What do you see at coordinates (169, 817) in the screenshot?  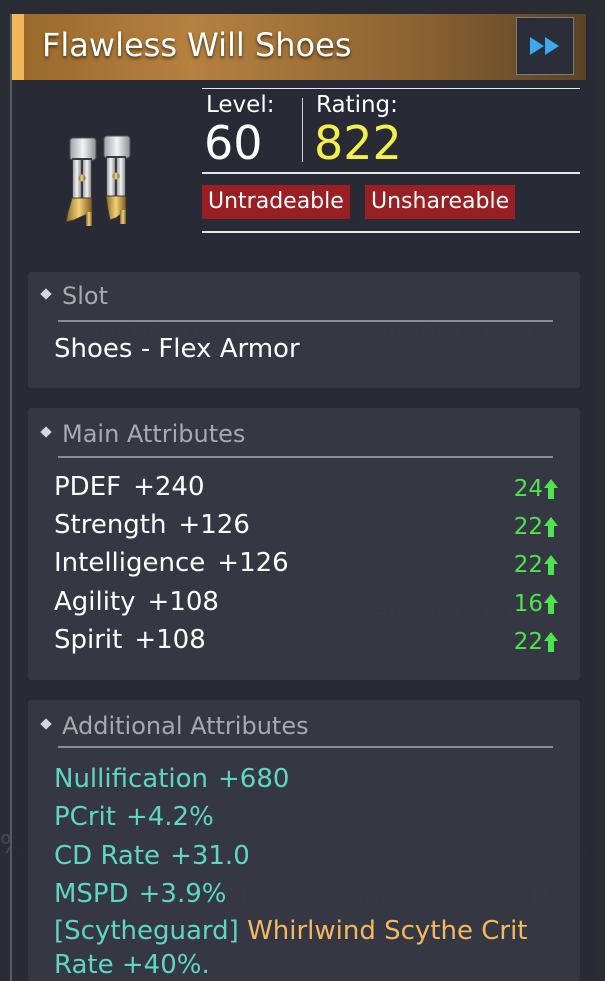 I see `attribute-value: +4.2%` at bounding box center [169, 817].